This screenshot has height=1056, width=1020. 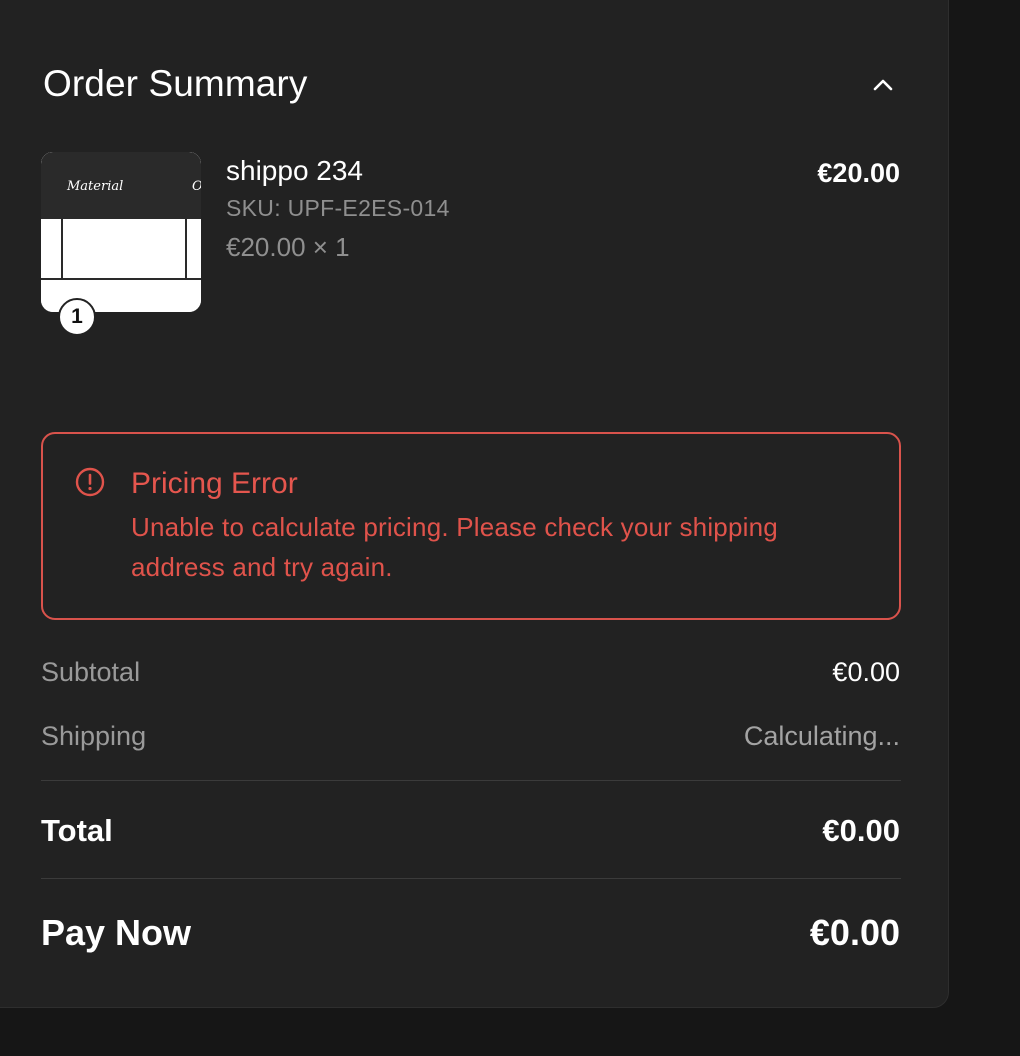 What do you see at coordinates (90, 482) in the screenshot?
I see `alert-circle-icon` at bounding box center [90, 482].